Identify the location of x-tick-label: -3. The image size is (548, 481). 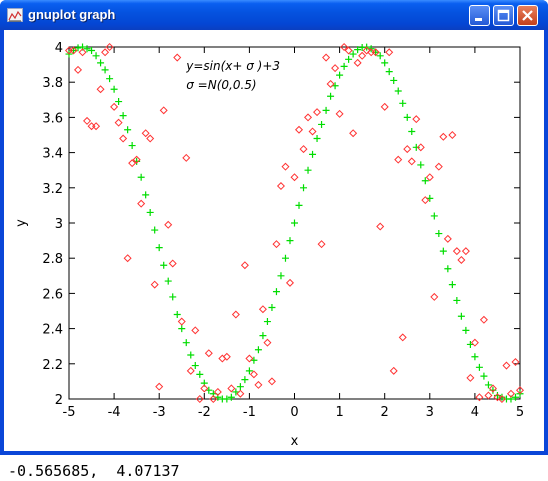
(159, 412).